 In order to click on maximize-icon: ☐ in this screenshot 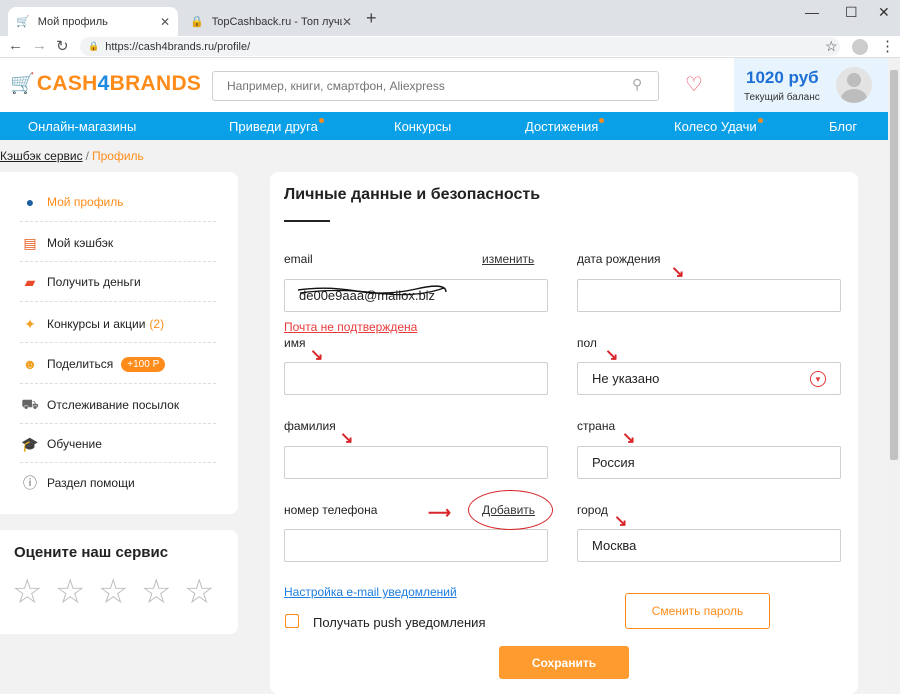, I will do `click(851, 12)`.